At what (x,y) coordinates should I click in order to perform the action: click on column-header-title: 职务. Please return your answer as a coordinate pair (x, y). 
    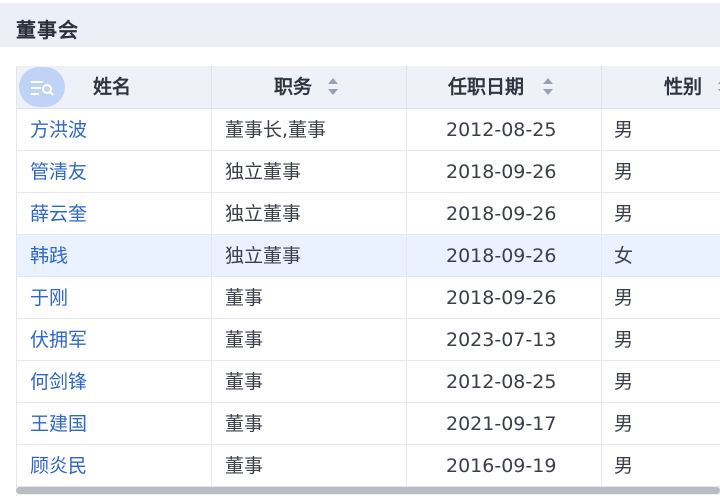
    Looking at the image, I should click on (309, 87).